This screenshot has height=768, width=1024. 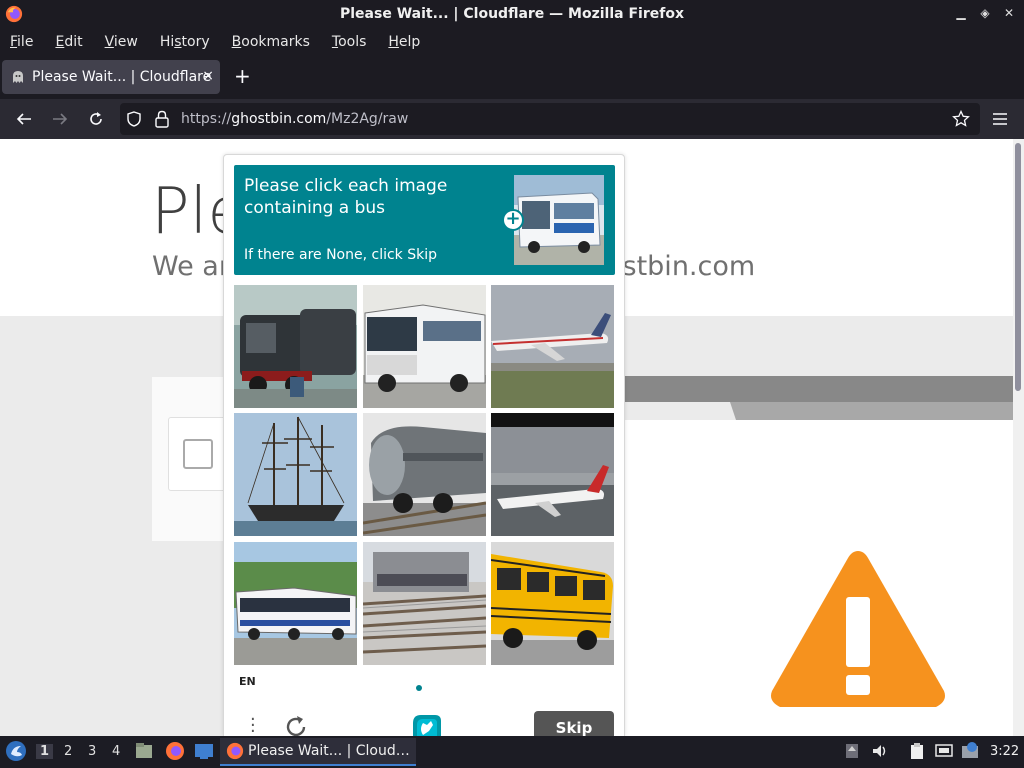 I want to click on menu-help-rest: elp, so click(x=409, y=42).